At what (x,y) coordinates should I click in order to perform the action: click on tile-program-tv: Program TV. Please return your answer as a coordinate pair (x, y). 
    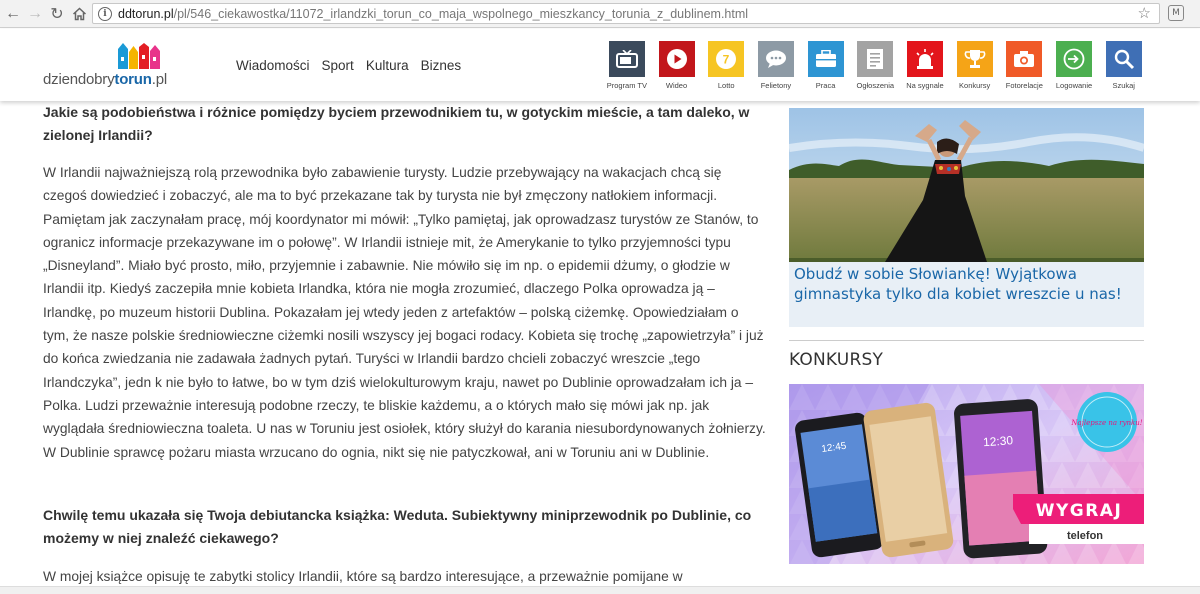
    Looking at the image, I should click on (627, 65).